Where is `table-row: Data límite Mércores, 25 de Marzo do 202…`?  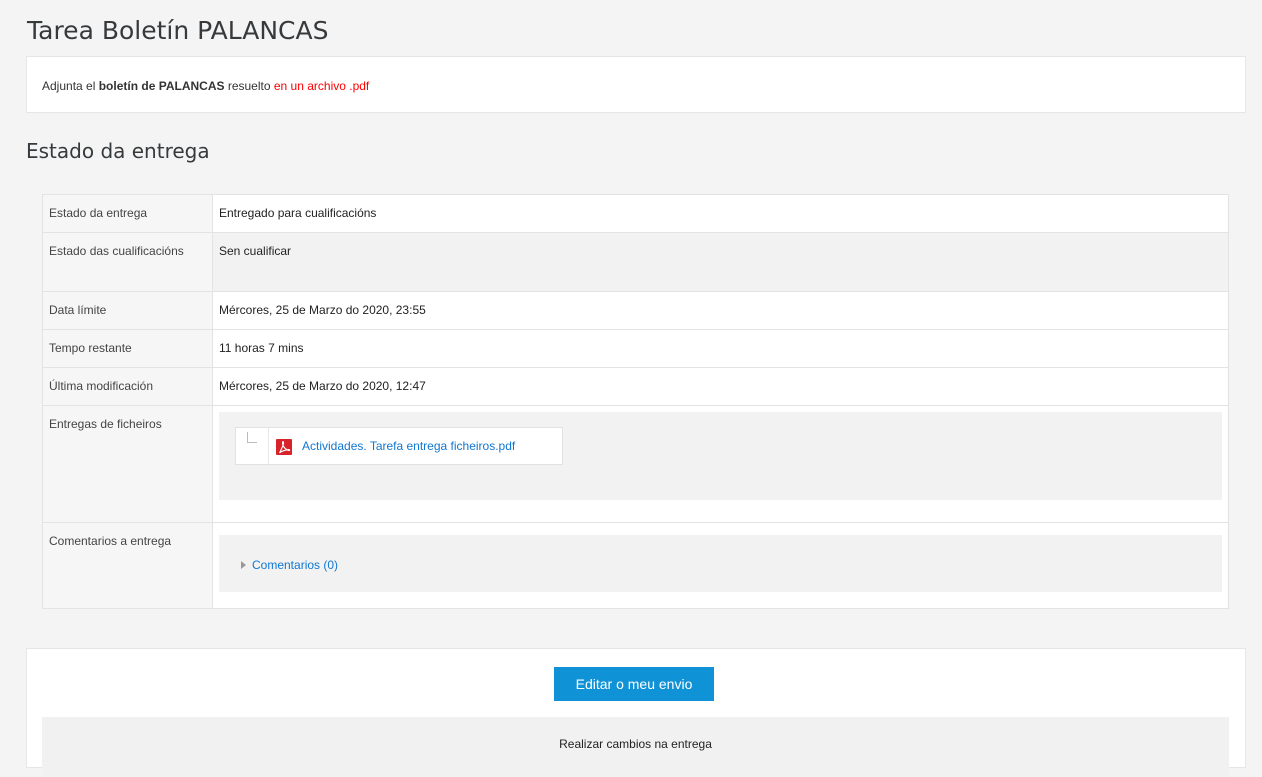 table-row: Data límite Mércores, 25 de Marzo do 202… is located at coordinates (635, 310).